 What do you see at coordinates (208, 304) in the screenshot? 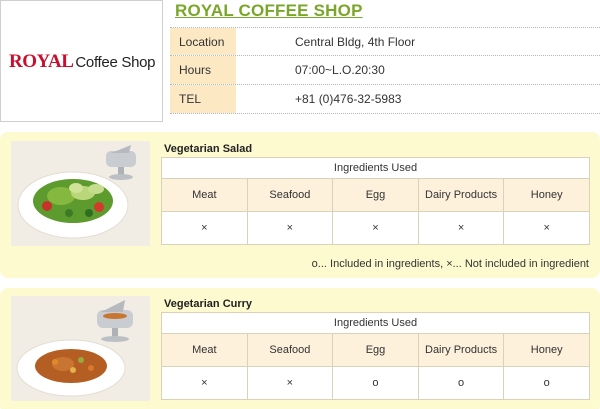
I see `menu-item-title: Vegetarian Curry` at bounding box center [208, 304].